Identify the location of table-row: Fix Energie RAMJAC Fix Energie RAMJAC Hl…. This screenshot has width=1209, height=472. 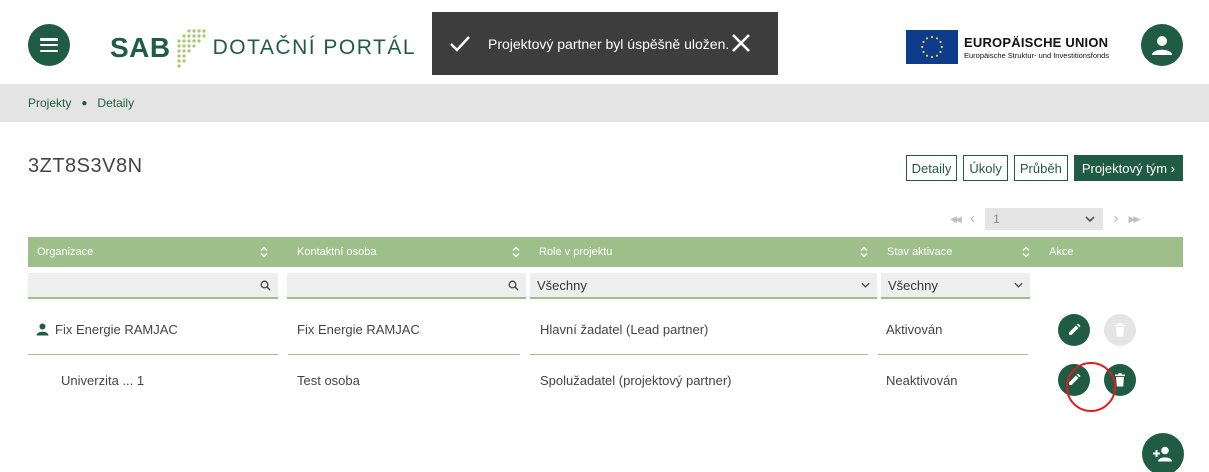
(605, 330).